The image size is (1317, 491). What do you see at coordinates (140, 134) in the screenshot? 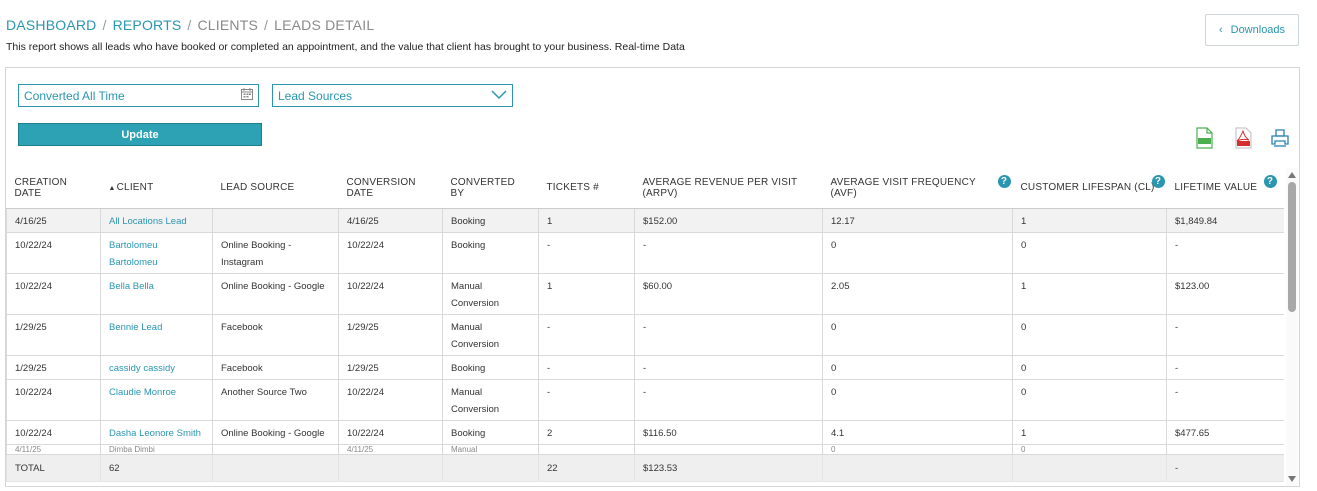
I see `update-button: Update` at bounding box center [140, 134].